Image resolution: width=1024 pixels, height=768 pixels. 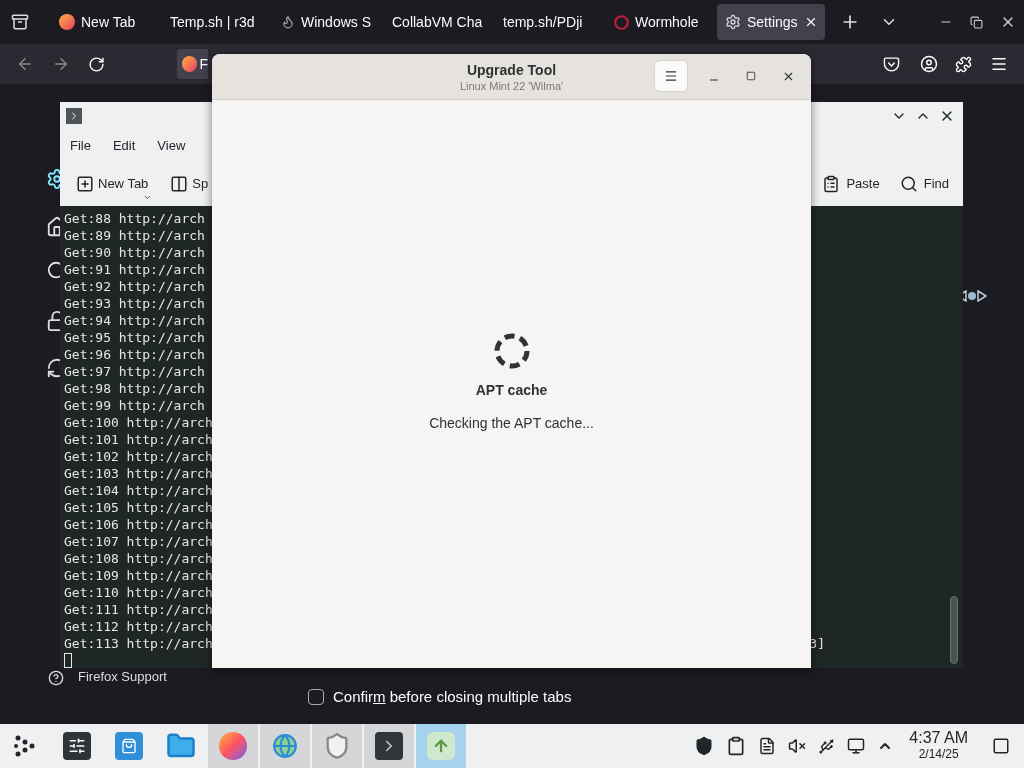 What do you see at coordinates (938, 754) in the screenshot?
I see `clock-date: 2/14/25` at bounding box center [938, 754].